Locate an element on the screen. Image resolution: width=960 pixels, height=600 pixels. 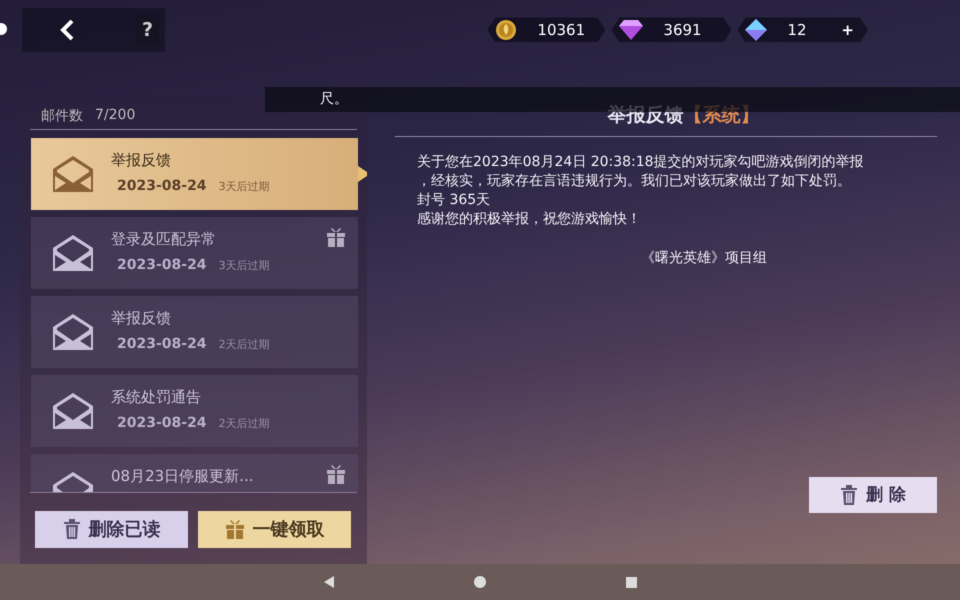
claim-all-button: 一键领取 is located at coordinates (274, 529).